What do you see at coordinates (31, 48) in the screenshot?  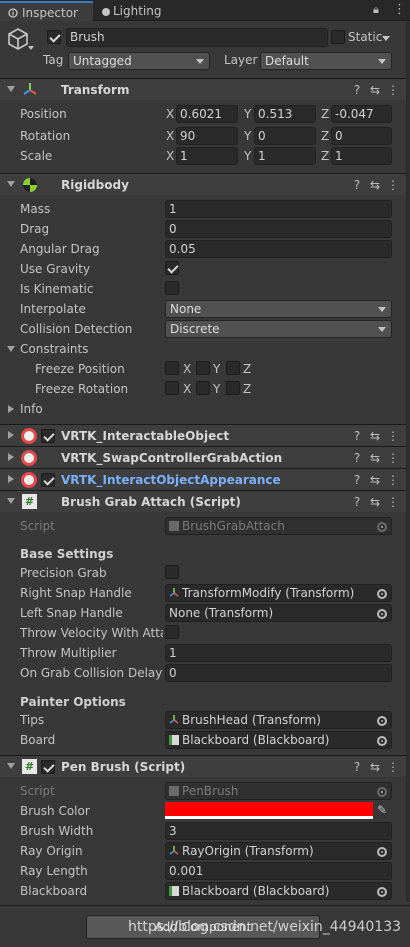 I see `icon-dropdown-arrow` at bounding box center [31, 48].